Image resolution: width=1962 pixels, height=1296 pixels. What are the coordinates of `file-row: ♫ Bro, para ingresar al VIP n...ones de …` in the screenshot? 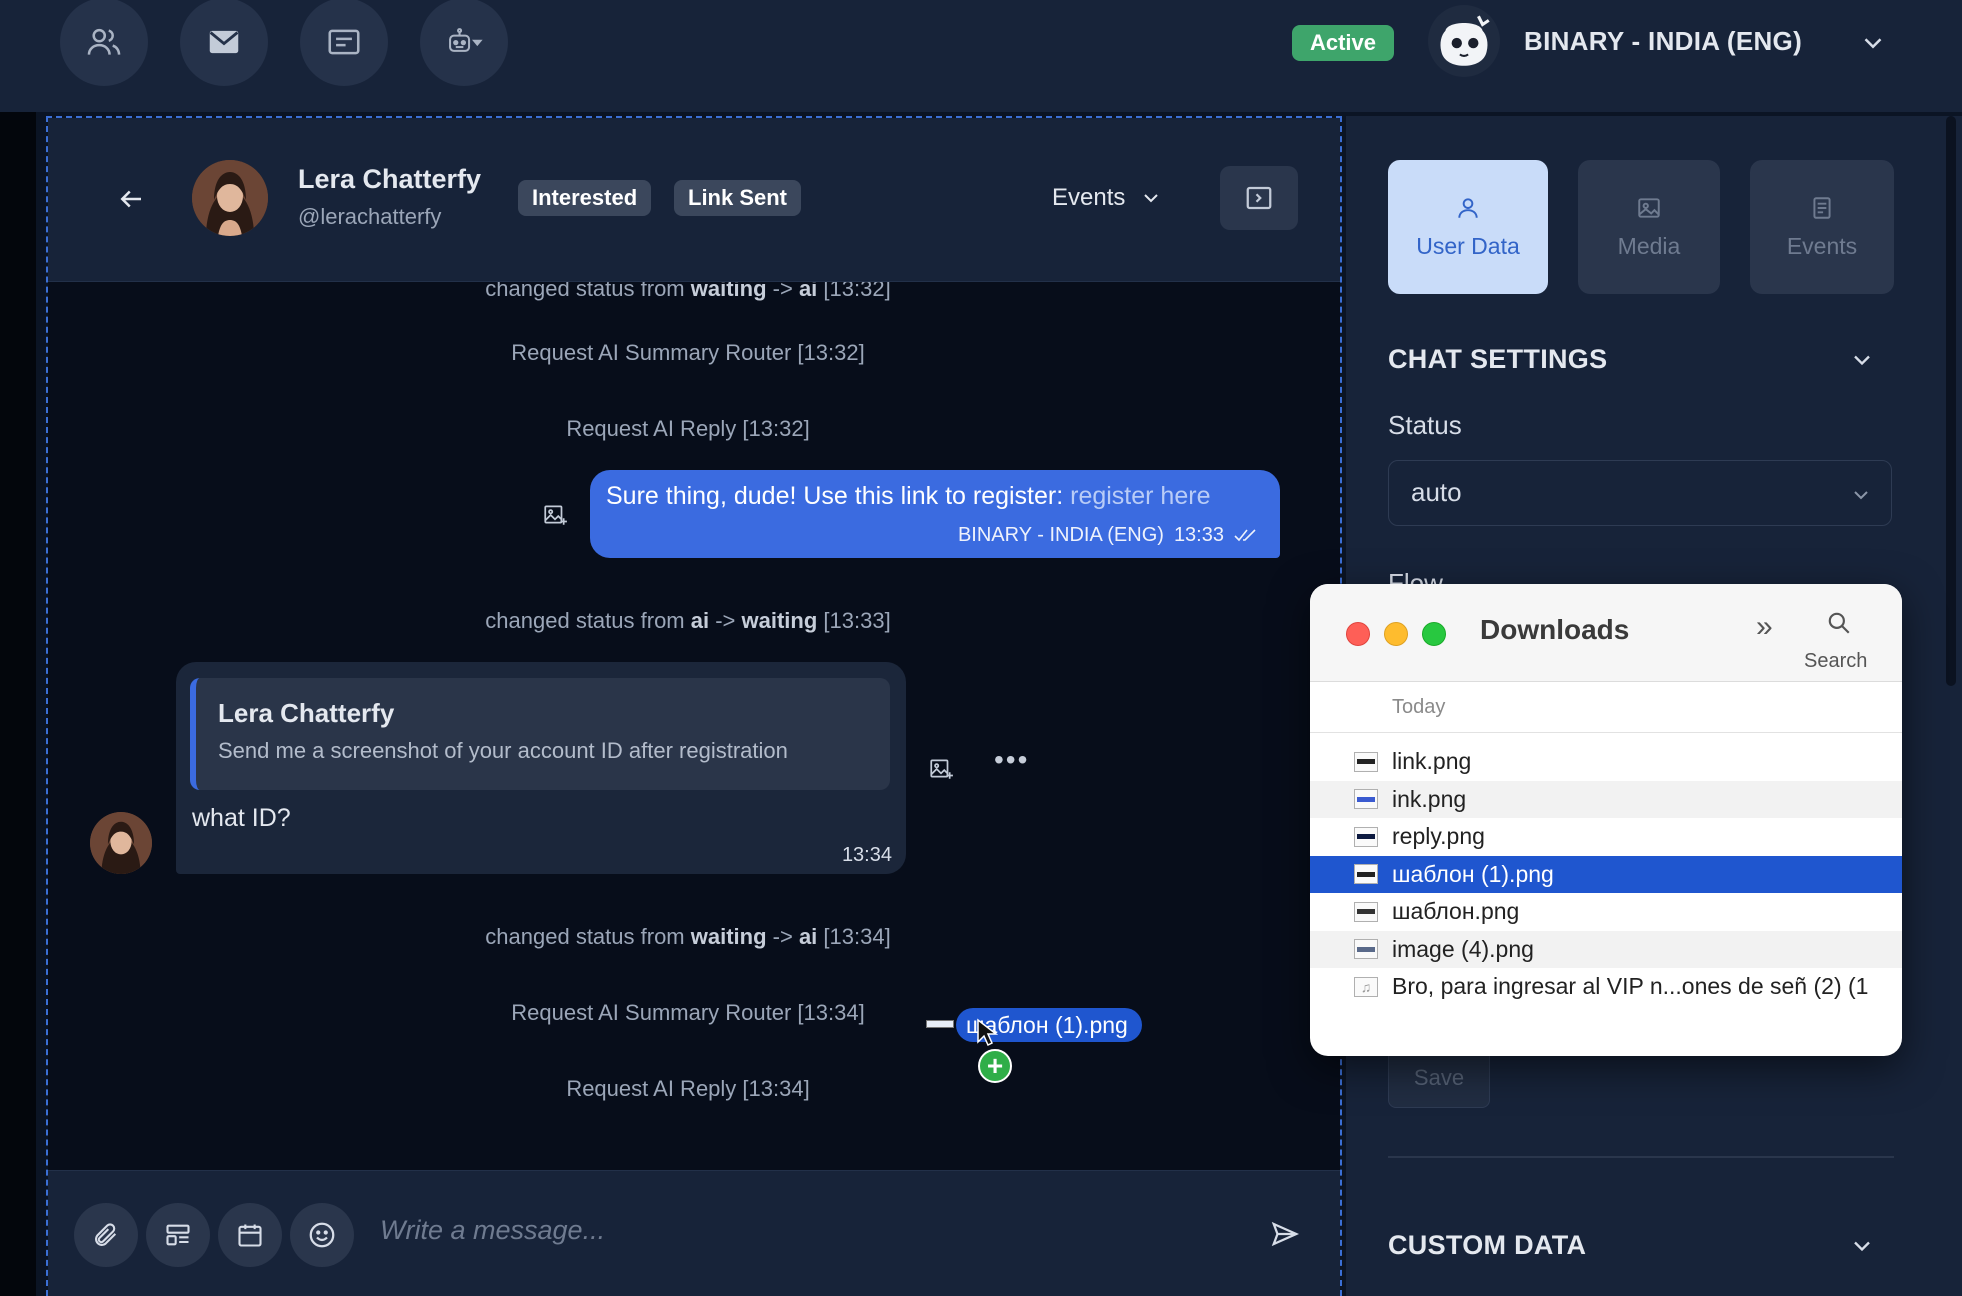 It's located at (1606, 987).